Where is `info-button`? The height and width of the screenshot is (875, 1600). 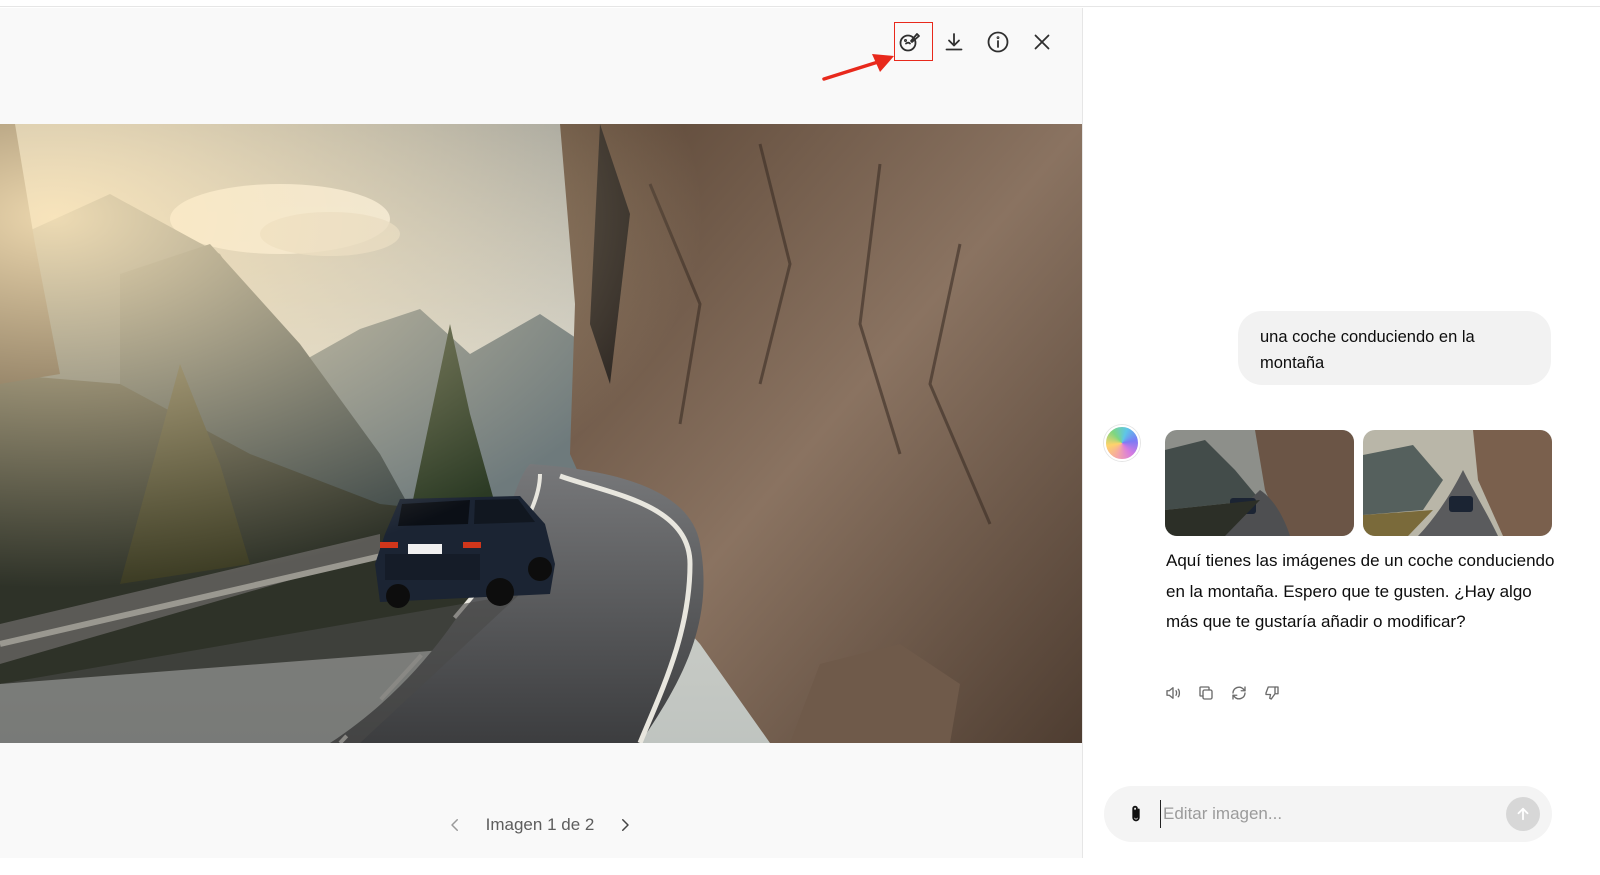
info-button is located at coordinates (998, 42).